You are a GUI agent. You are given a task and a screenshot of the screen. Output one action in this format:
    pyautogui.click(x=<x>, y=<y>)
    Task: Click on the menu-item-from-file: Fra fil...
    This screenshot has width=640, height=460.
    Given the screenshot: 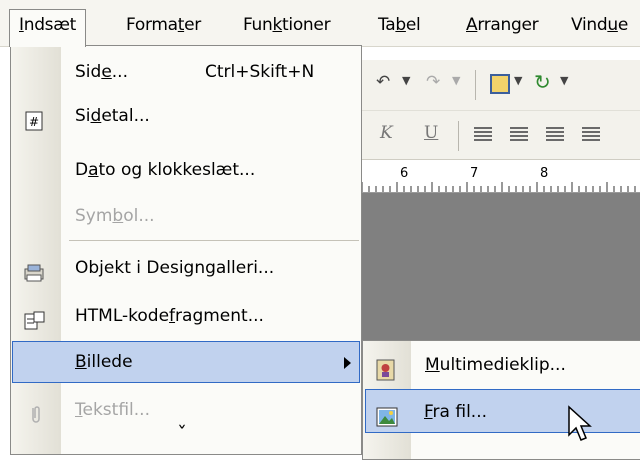 What is the action you would take?
    pyautogui.click(x=502, y=411)
    